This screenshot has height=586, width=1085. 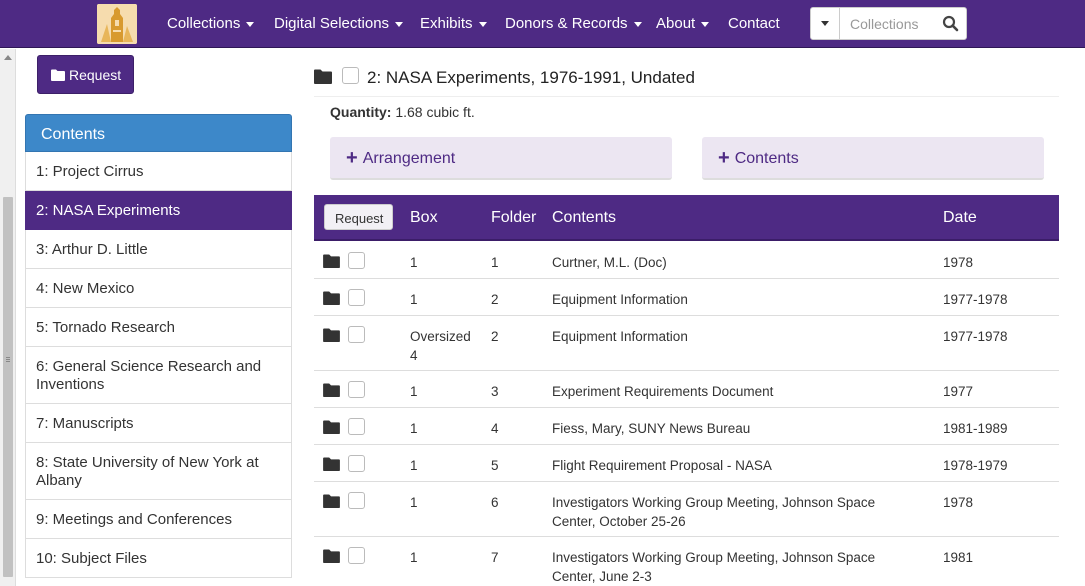 What do you see at coordinates (958, 391) in the screenshot?
I see `row-date: 1977` at bounding box center [958, 391].